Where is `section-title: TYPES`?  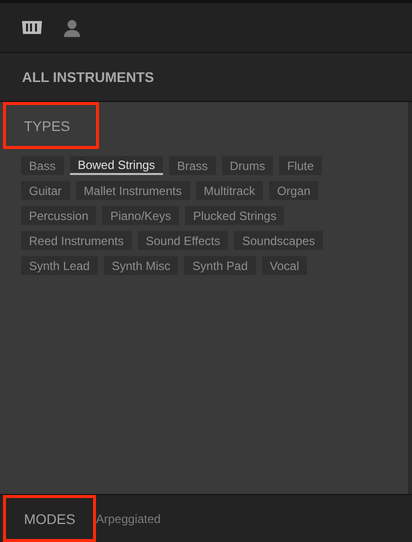
section-title: TYPES is located at coordinates (47, 126).